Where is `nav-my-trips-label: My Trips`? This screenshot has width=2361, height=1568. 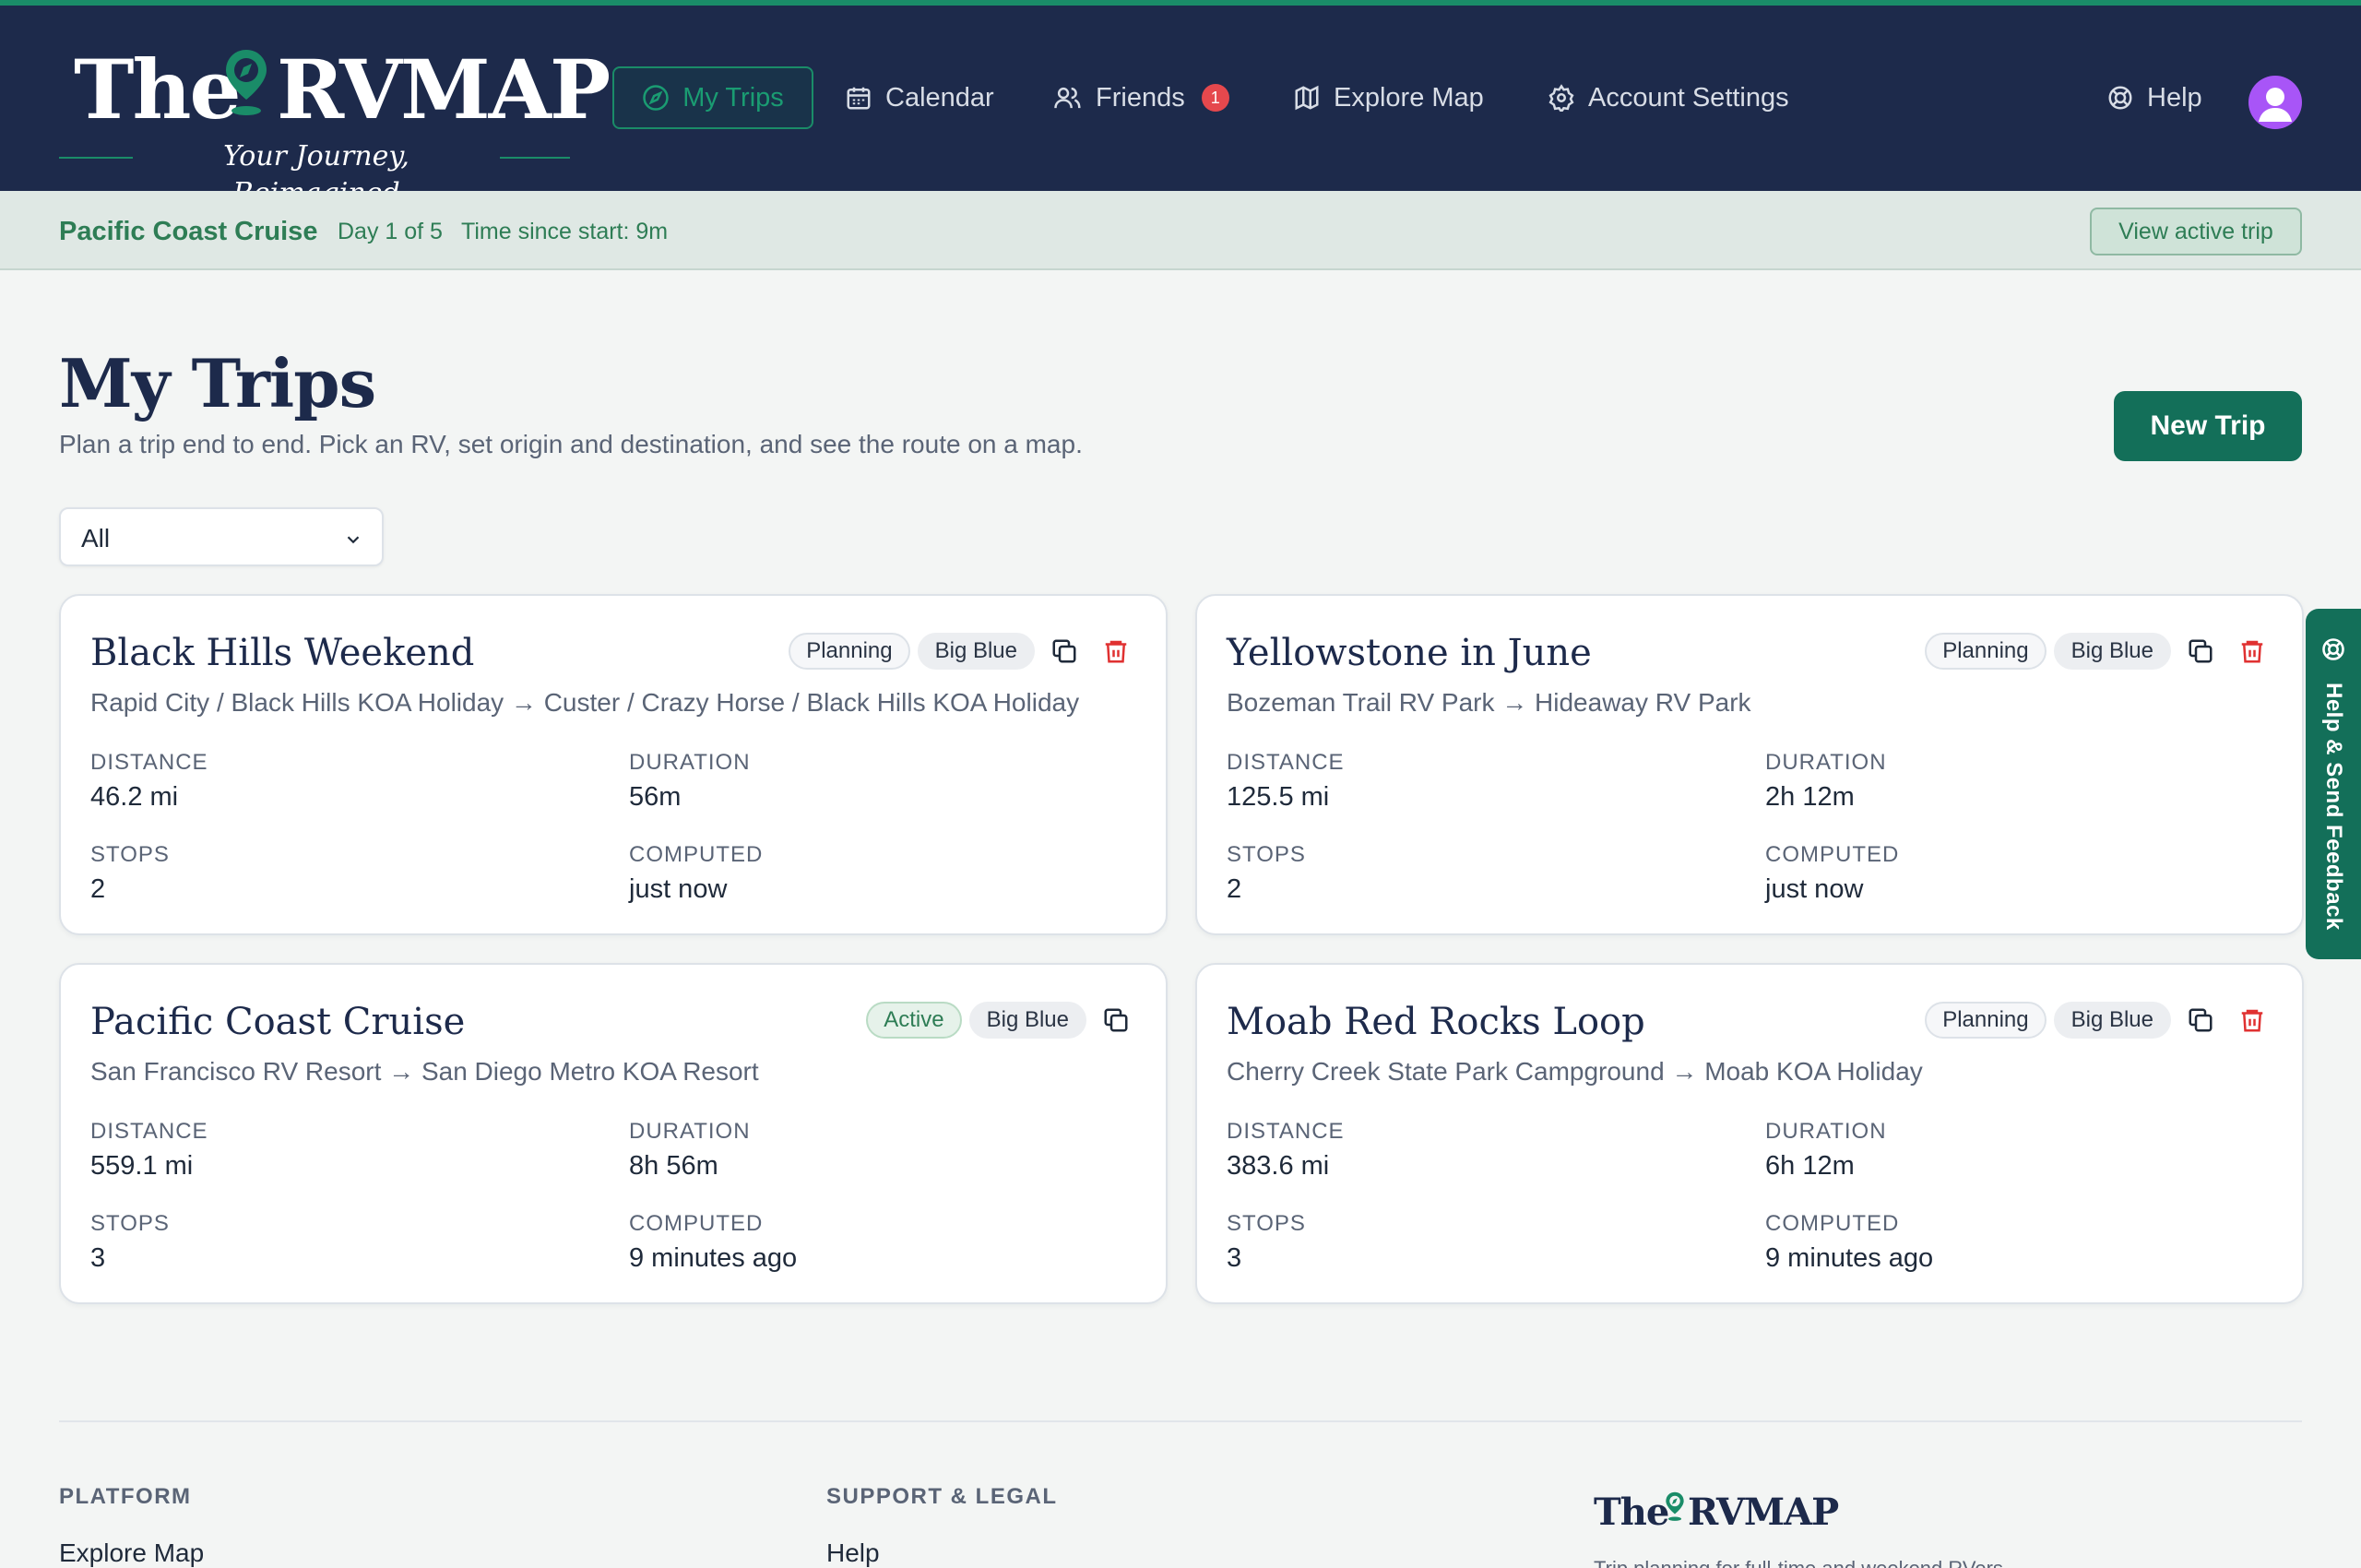
nav-my-trips-label: My Trips is located at coordinates (733, 98).